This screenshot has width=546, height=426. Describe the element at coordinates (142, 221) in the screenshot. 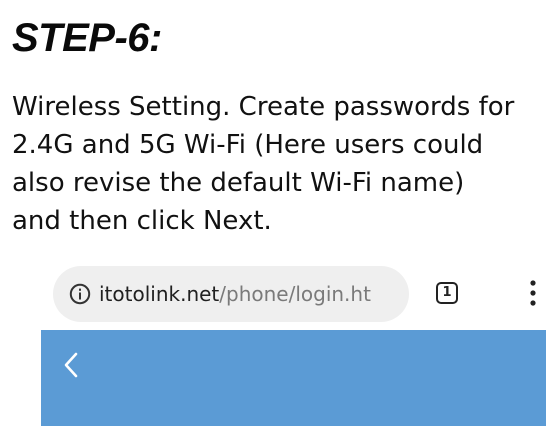

I see `instruction-line: and then click Next.` at that location.